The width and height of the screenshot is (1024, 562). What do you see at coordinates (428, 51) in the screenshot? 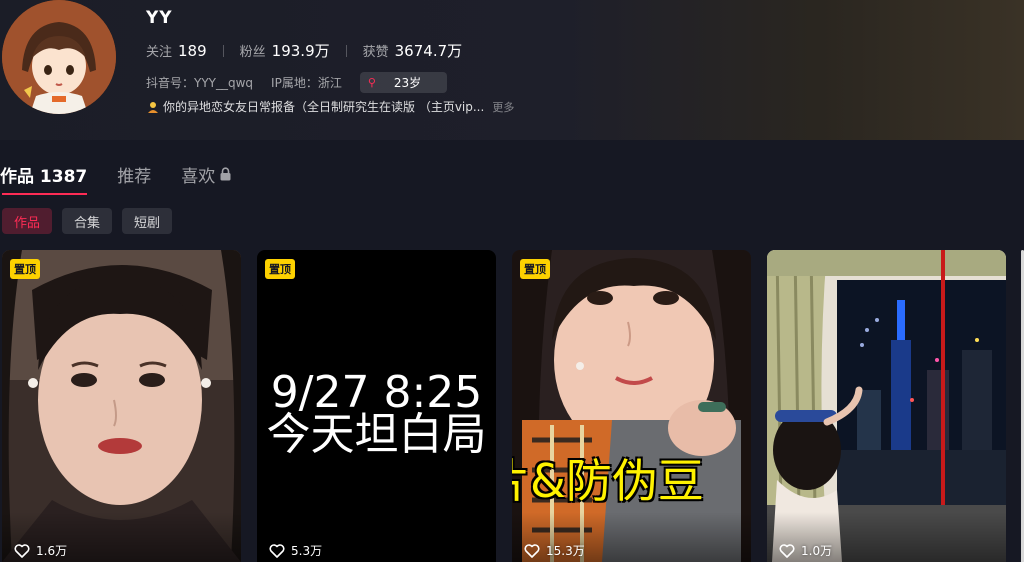
I see `likes-count: 3674.7万` at bounding box center [428, 51].